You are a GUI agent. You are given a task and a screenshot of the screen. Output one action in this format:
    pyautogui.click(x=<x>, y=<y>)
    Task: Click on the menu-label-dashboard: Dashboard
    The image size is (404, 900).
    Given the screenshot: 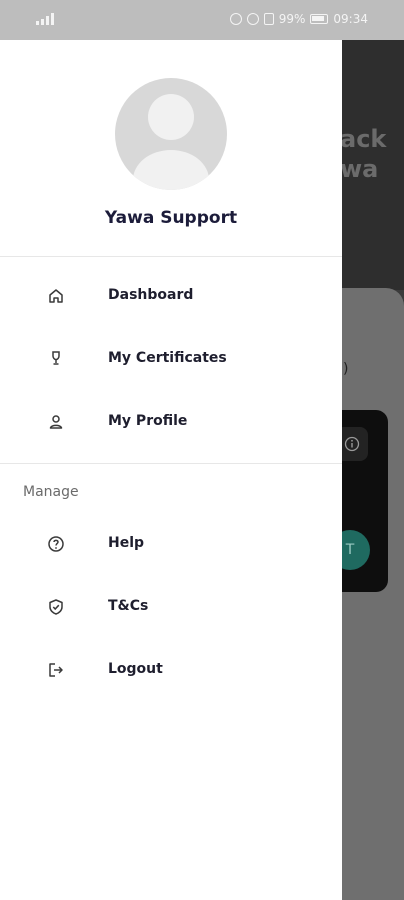 What is the action you would take?
    pyautogui.click(x=151, y=295)
    